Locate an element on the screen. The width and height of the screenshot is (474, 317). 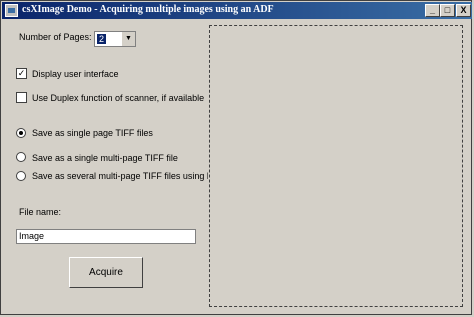
duplex-checkbox is located at coordinates (21, 97).